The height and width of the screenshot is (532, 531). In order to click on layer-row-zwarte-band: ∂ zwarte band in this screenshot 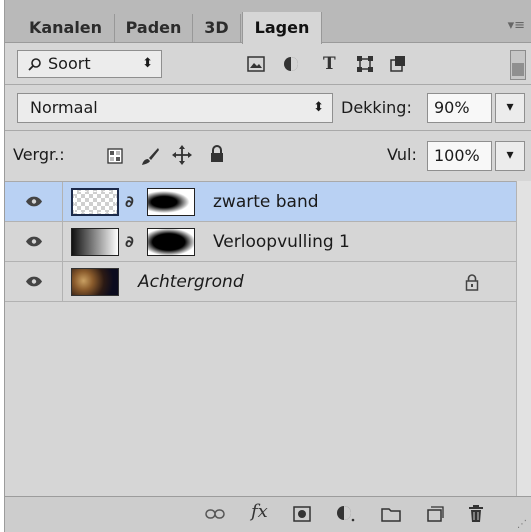, I will do `click(261, 202)`.